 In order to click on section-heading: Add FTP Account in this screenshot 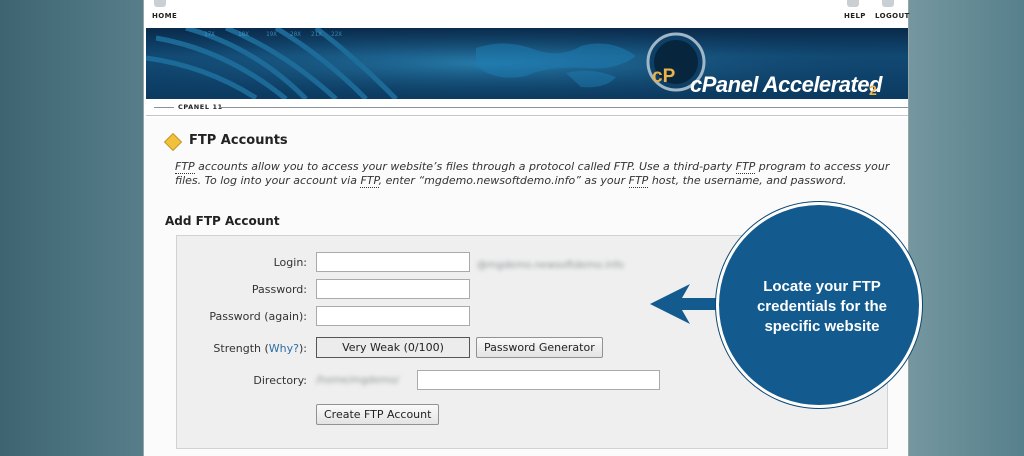, I will do `click(222, 221)`.